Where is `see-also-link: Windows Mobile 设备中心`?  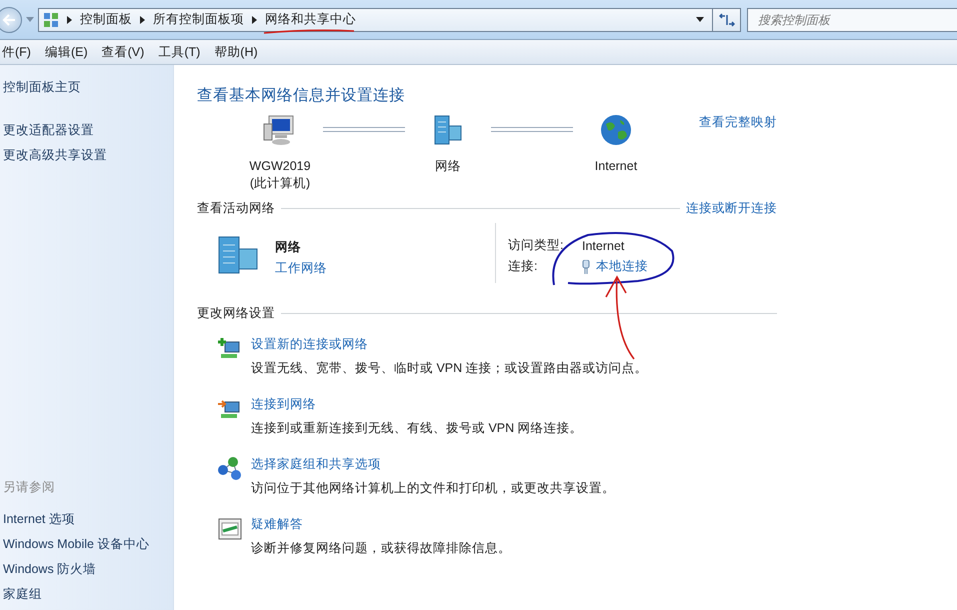 see-also-link: Windows Mobile 设备中心 is located at coordinates (88, 544).